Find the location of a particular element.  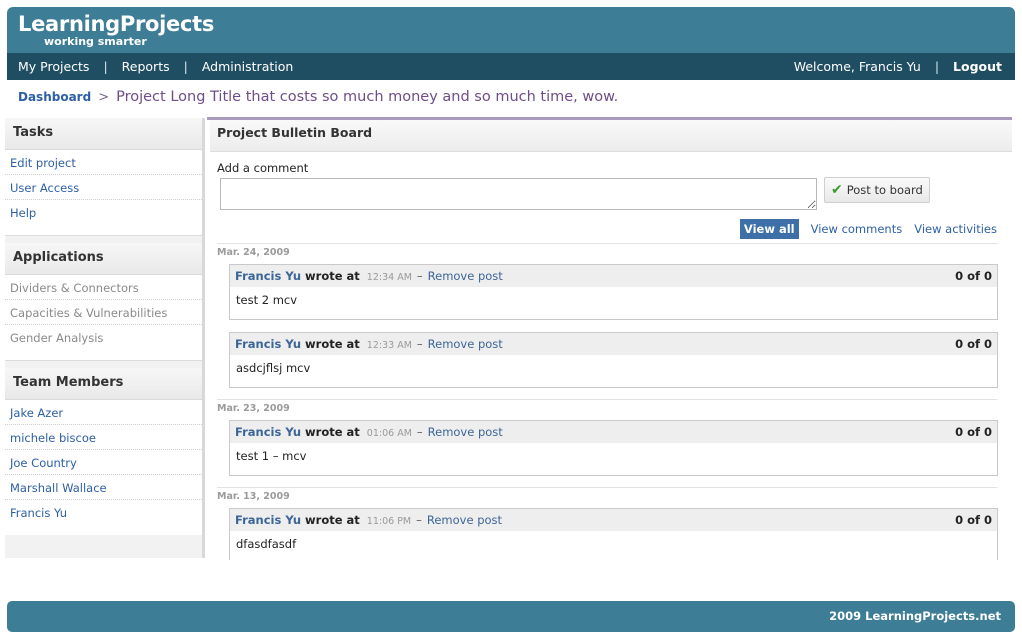

brand-name: LearningProjects is located at coordinates (116, 24).